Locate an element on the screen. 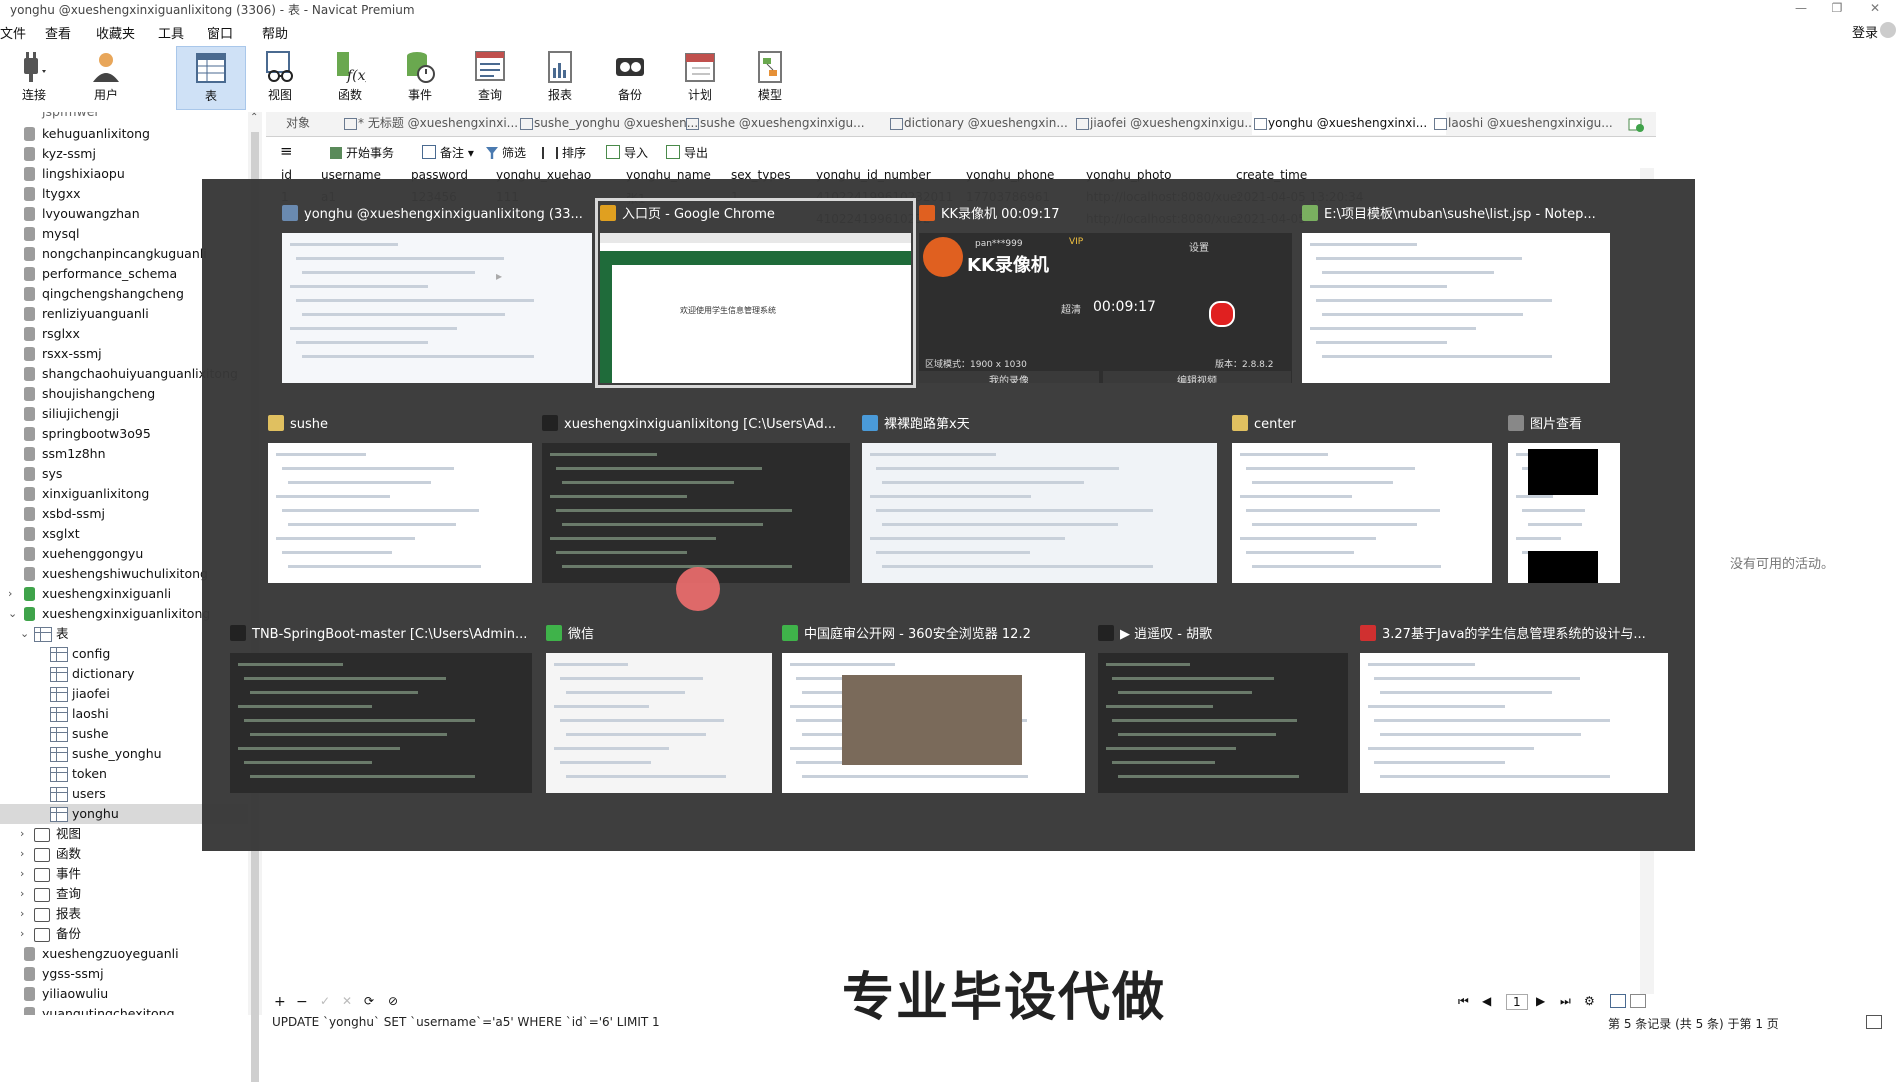  toolbar-model-button: 模型 is located at coordinates (770, 77).